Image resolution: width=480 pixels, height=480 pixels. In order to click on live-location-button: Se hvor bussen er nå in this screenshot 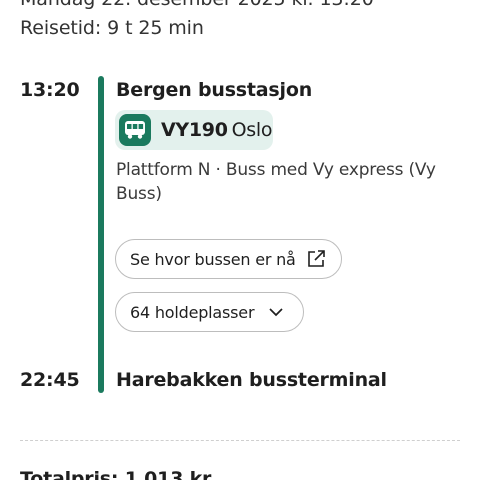, I will do `click(228, 259)`.